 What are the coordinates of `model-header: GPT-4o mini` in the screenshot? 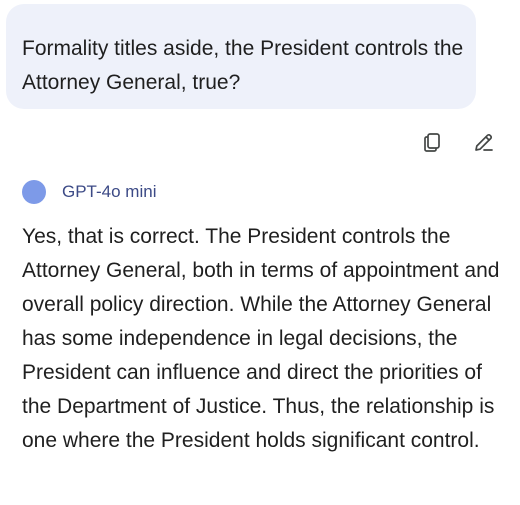 It's located at (89, 192).